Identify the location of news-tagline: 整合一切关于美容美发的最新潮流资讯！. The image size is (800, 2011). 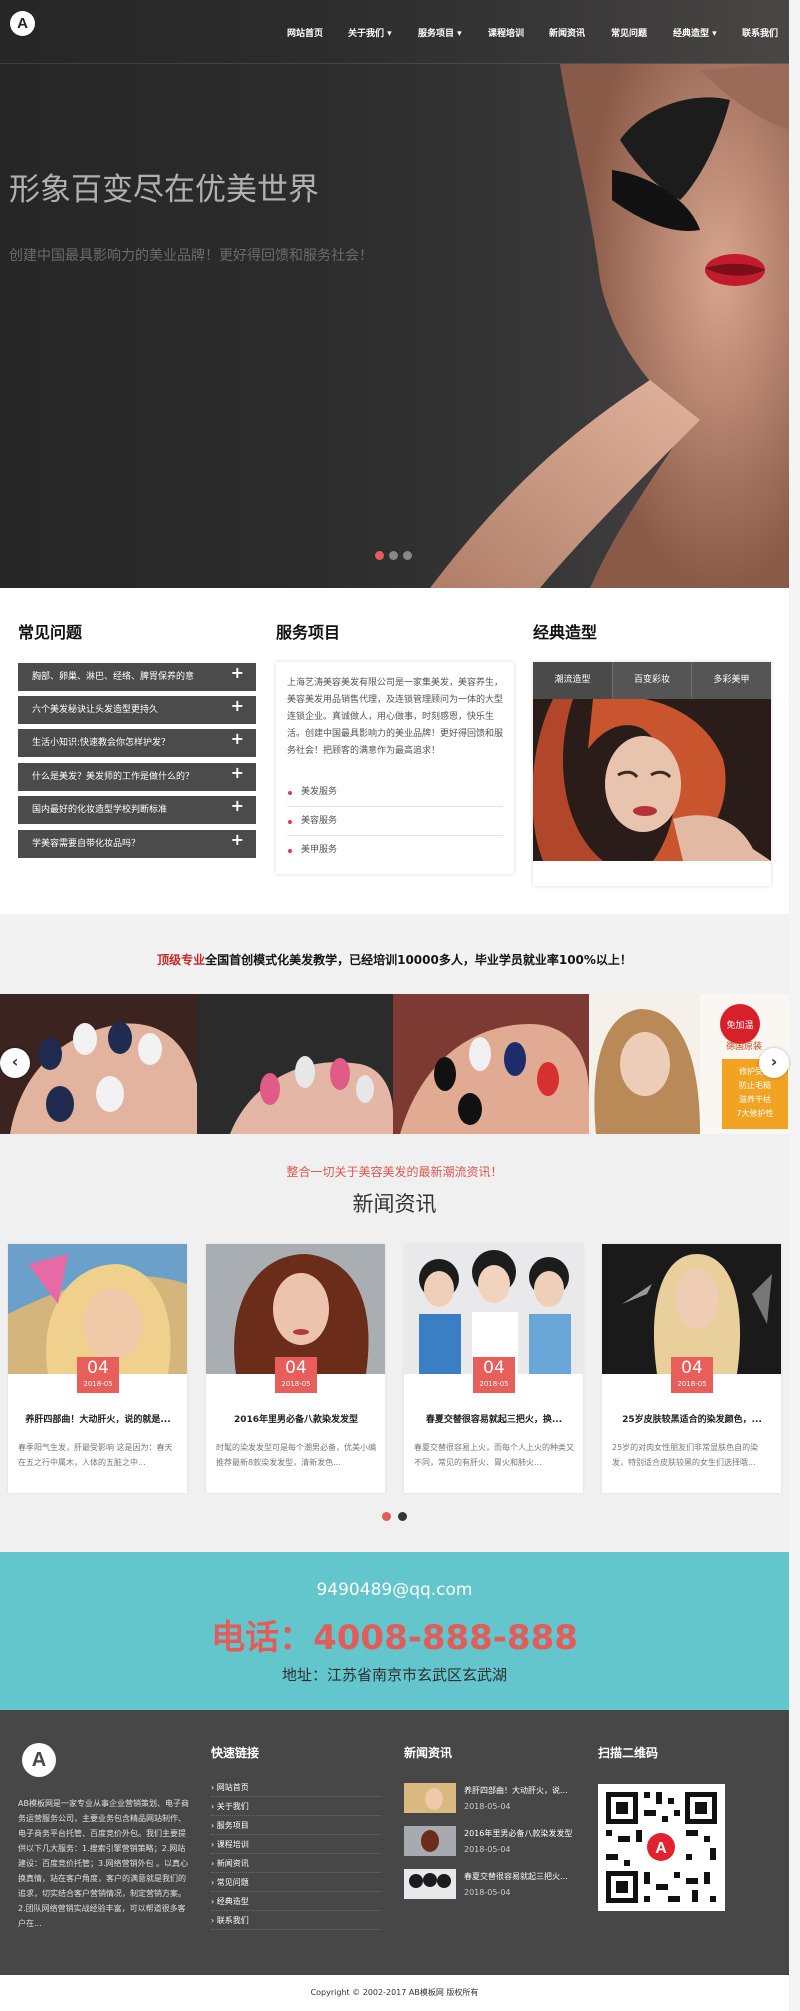
(394, 1172).